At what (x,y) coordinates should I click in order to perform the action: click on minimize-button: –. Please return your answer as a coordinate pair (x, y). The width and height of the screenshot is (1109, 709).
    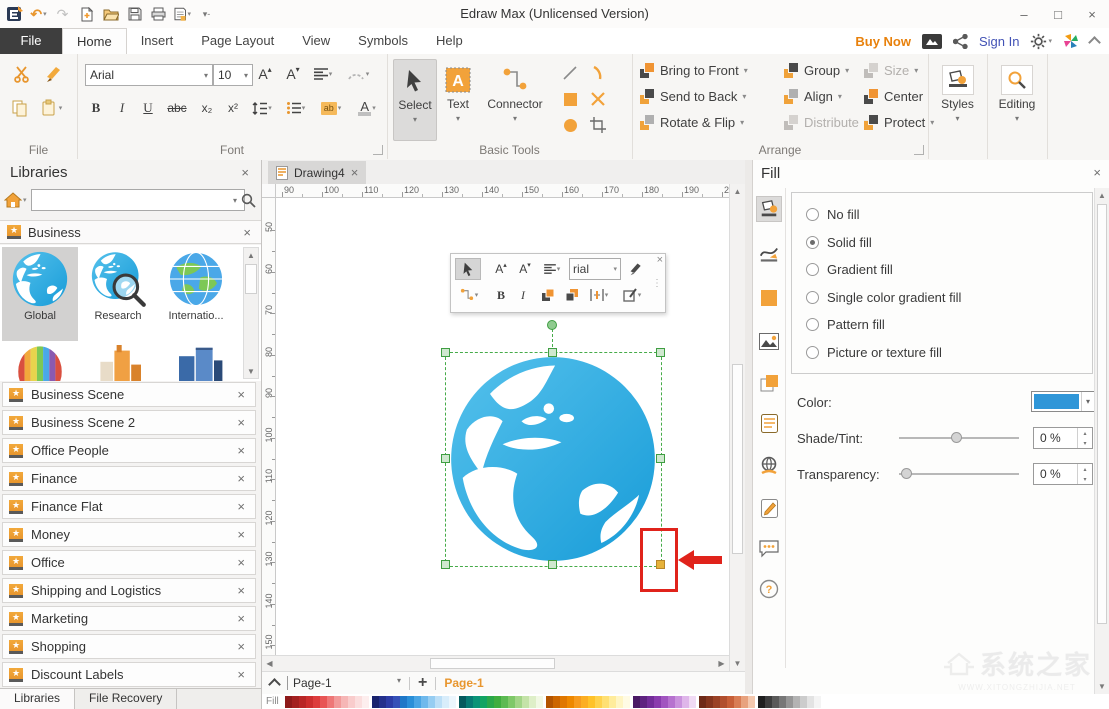
    Looking at the image, I should click on (1024, 14).